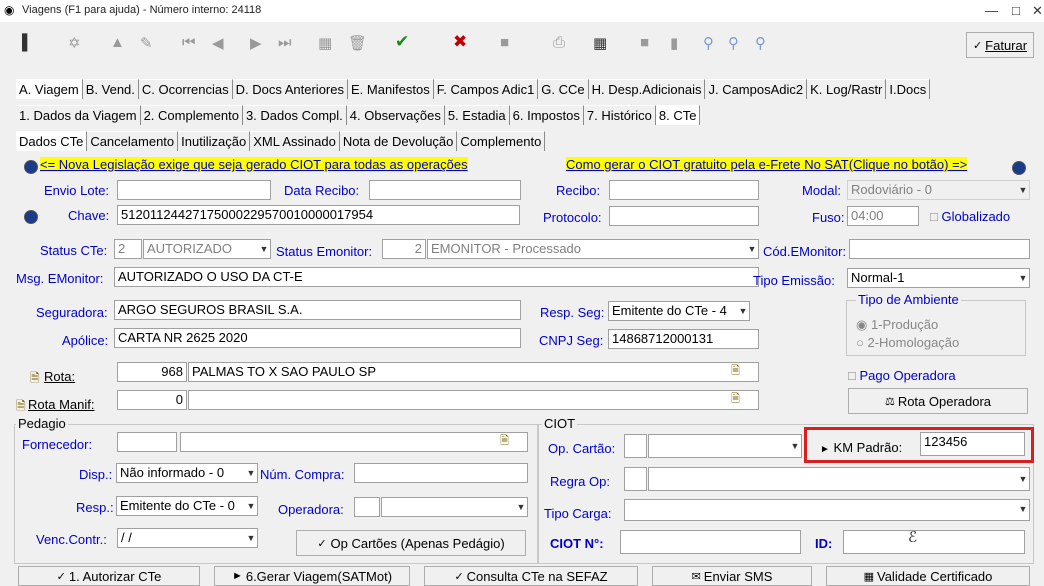 The height and width of the screenshot is (586, 1044). Describe the element at coordinates (436, 277) in the screenshot. I see `msg-emonitor-field: AUTORIZADO O USO DA CT-E` at that location.